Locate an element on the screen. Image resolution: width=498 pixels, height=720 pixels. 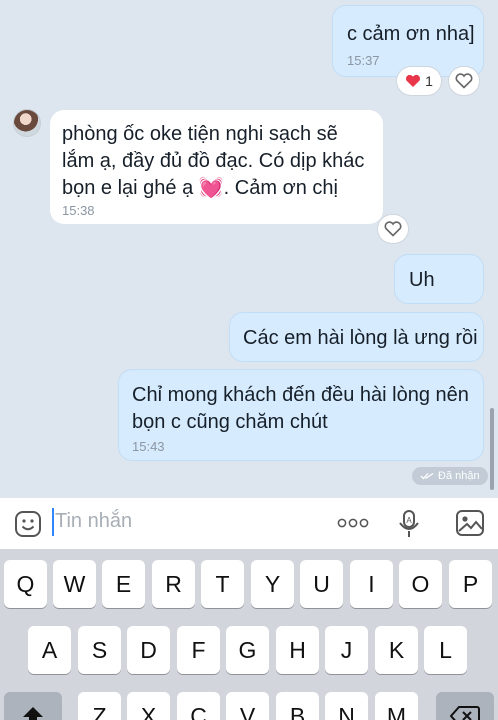
key: N is located at coordinates (346, 706).